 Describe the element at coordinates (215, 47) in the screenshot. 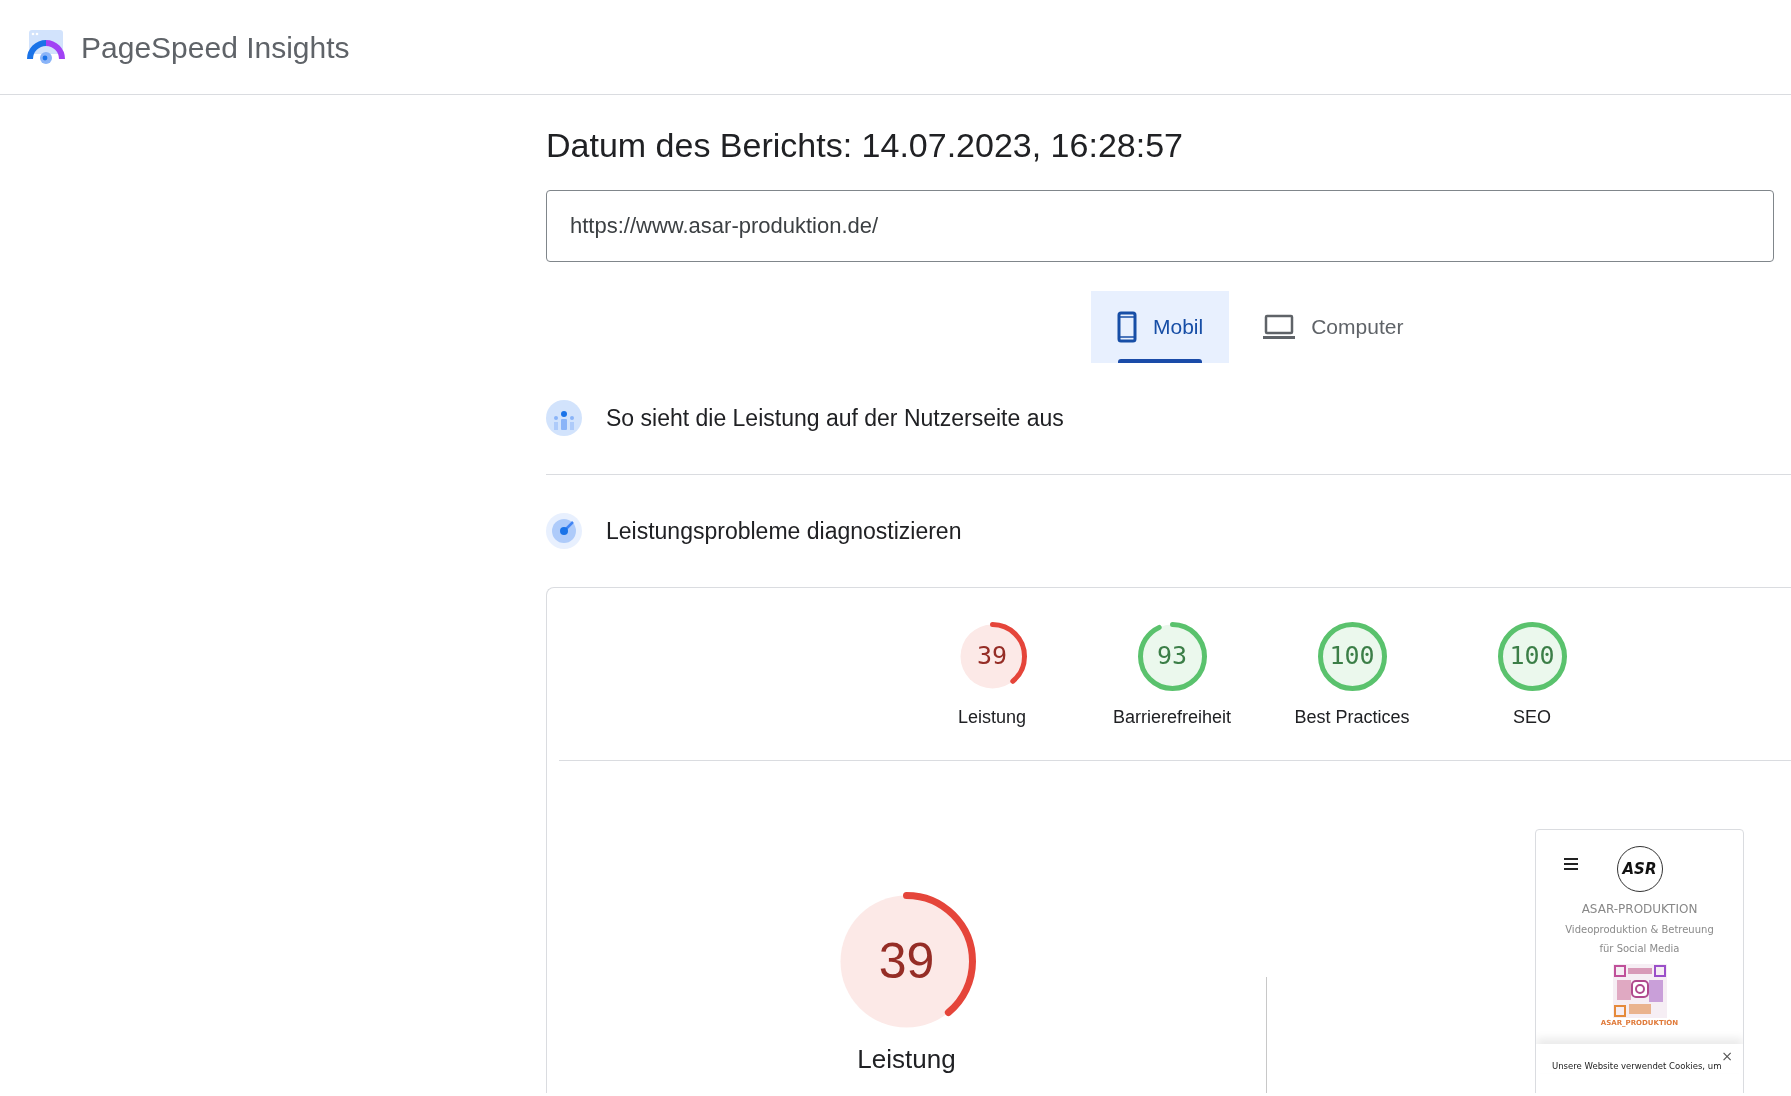

I see `app-title: PageSpeed Insights` at that location.